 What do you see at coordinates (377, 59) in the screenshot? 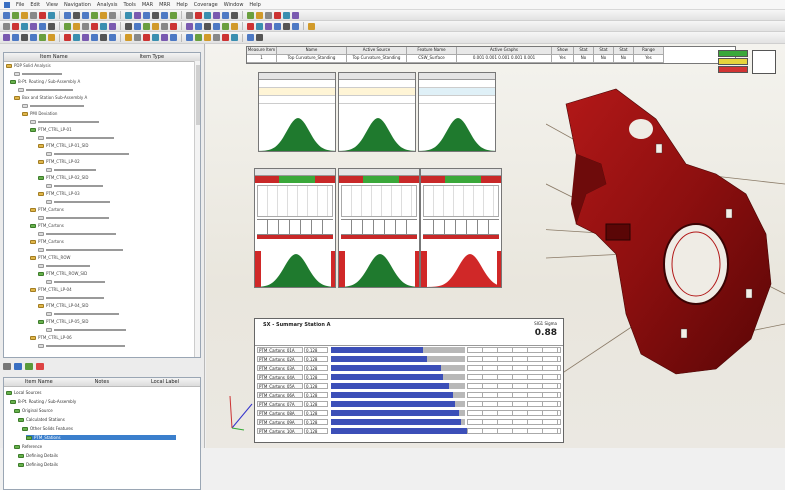
I see `table-cell: Top Curvature_Standing` at bounding box center [377, 59].